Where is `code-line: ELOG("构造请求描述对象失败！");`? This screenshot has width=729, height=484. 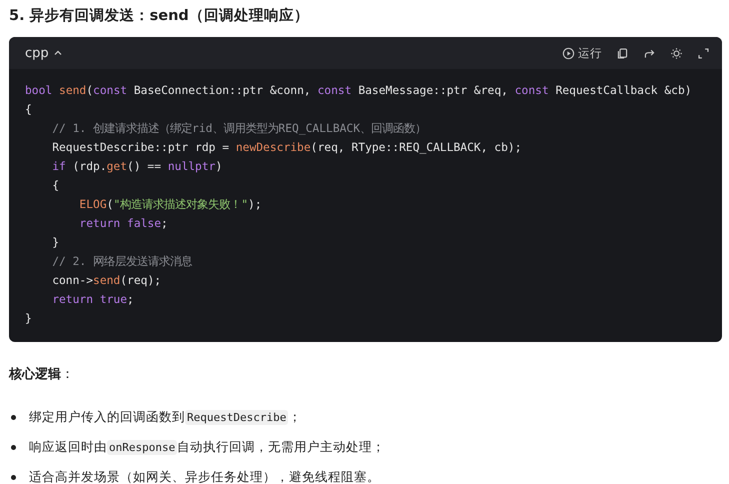 code-line: ELOG("构造请求描述对象失败！"); is located at coordinates (170, 205).